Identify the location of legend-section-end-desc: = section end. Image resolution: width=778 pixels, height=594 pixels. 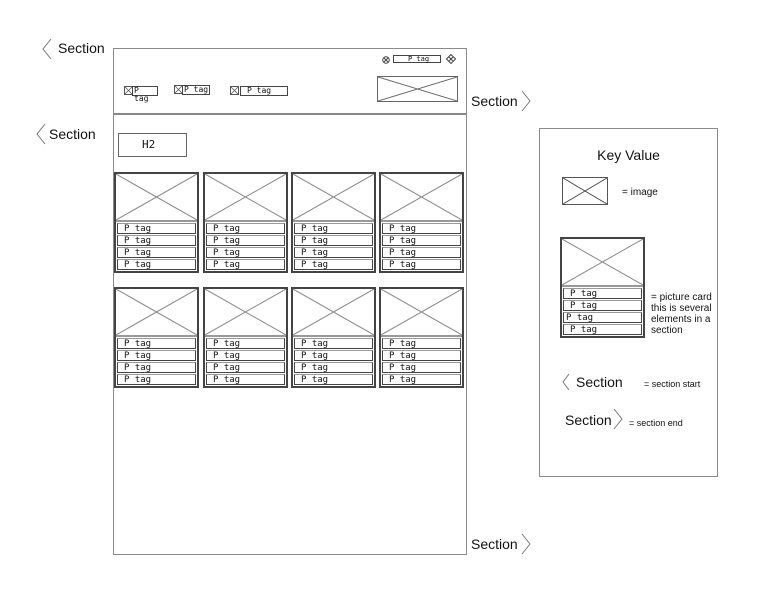
(656, 423).